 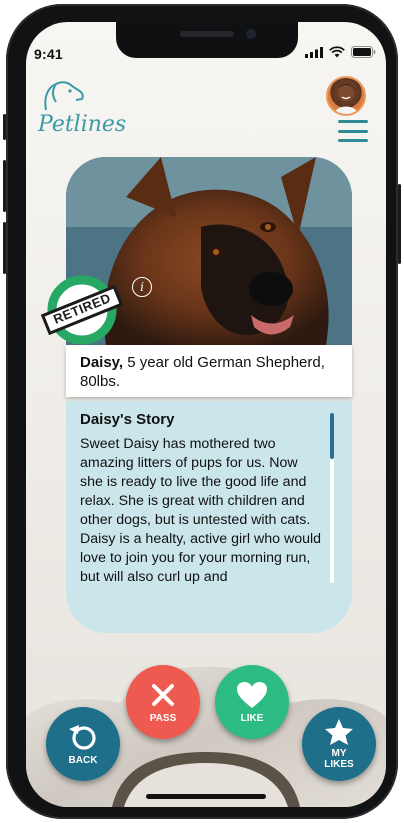 What do you see at coordinates (82, 124) in the screenshot?
I see `app-logo-text: Petlines` at bounding box center [82, 124].